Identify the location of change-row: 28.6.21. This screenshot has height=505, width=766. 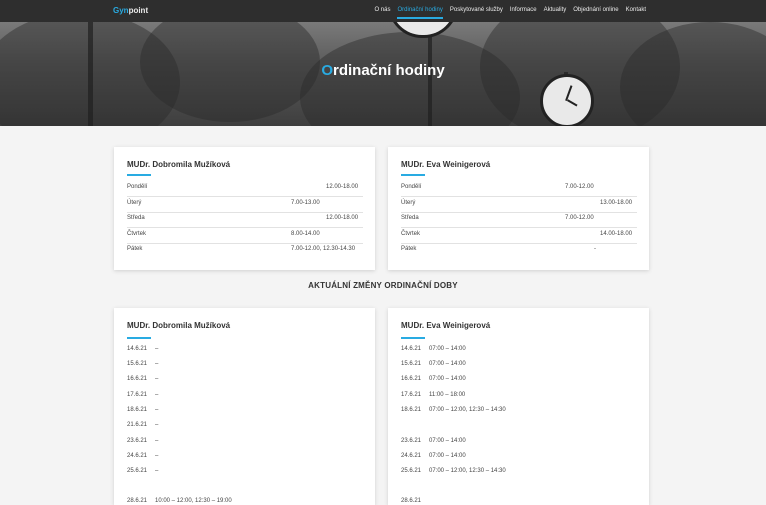
(415, 501).